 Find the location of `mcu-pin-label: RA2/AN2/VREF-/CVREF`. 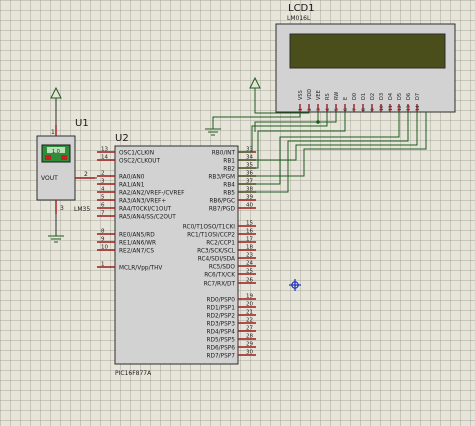

mcu-pin-label: RA2/AN2/VREF-/CVREF is located at coordinates (151, 194).